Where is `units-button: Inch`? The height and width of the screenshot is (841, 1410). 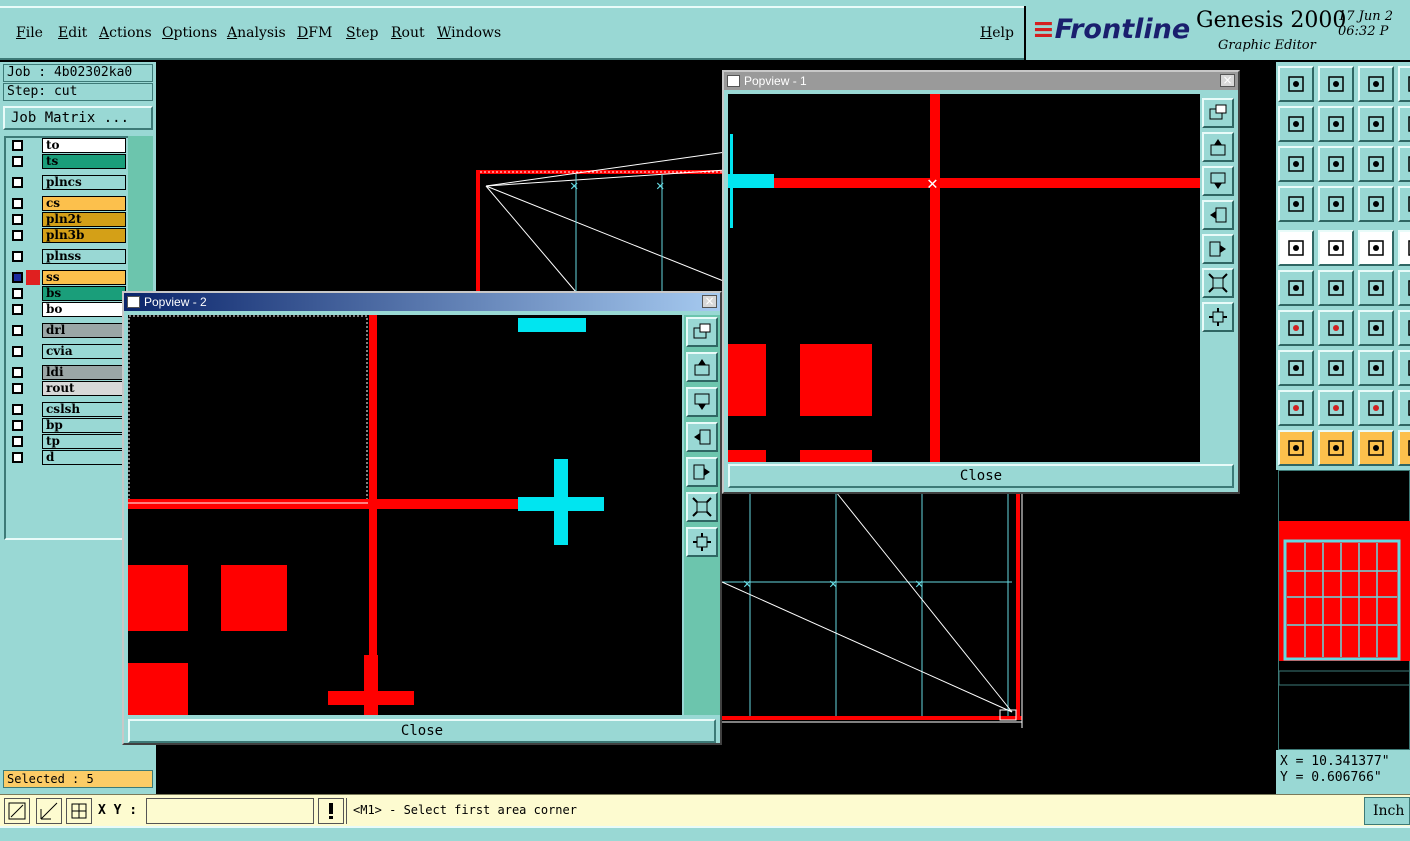 units-button: Inch is located at coordinates (1387, 811).